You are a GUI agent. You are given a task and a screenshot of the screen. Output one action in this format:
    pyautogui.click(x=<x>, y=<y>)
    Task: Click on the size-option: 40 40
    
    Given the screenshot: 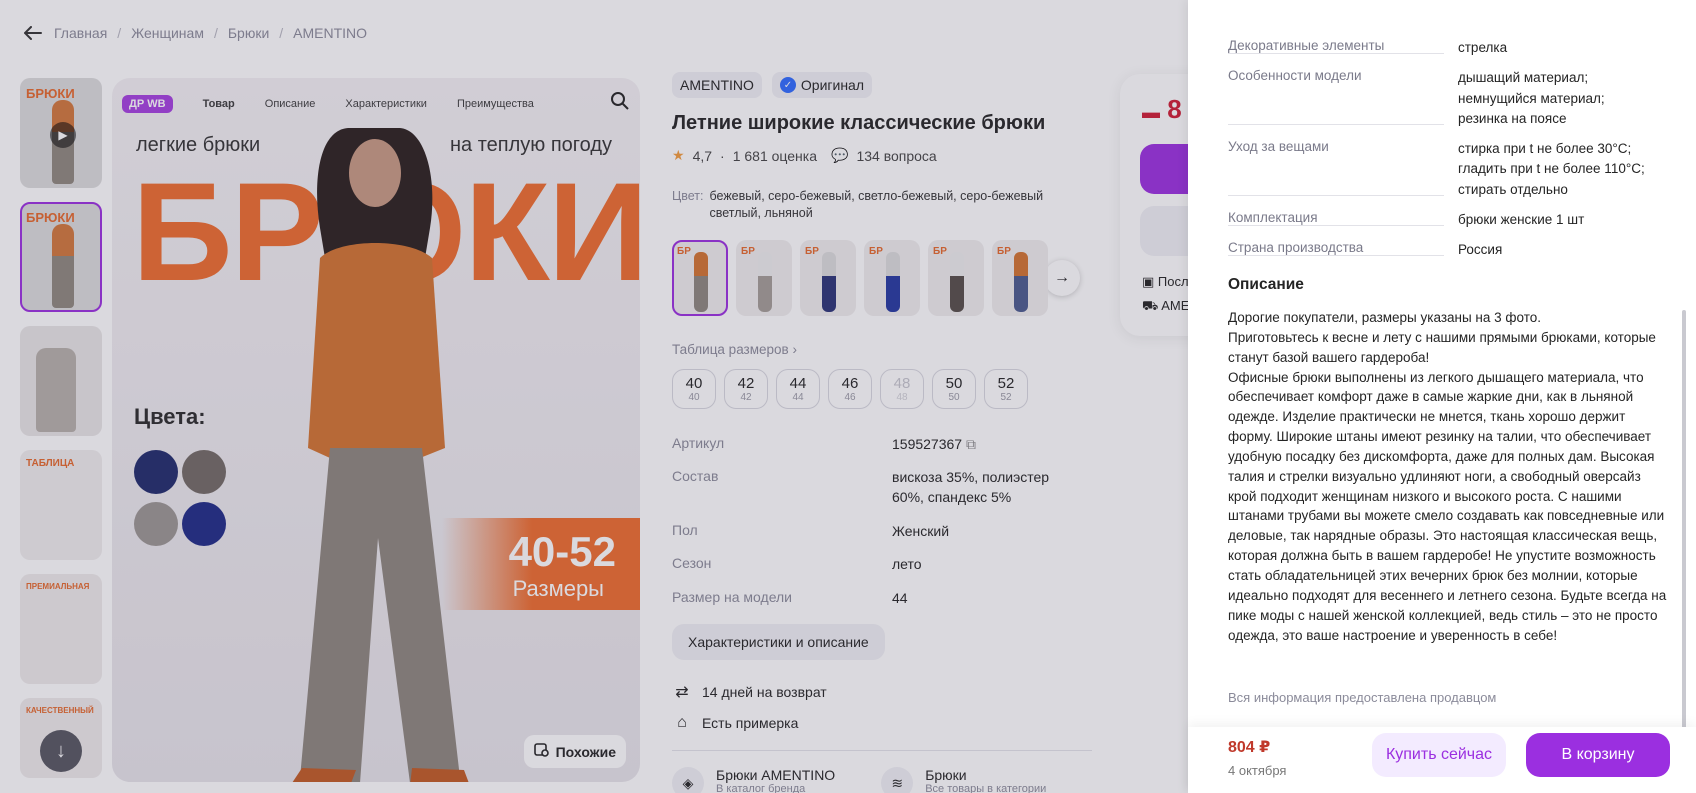 What is the action you would take?
    pyautogui.click(x=694, y=388)
    